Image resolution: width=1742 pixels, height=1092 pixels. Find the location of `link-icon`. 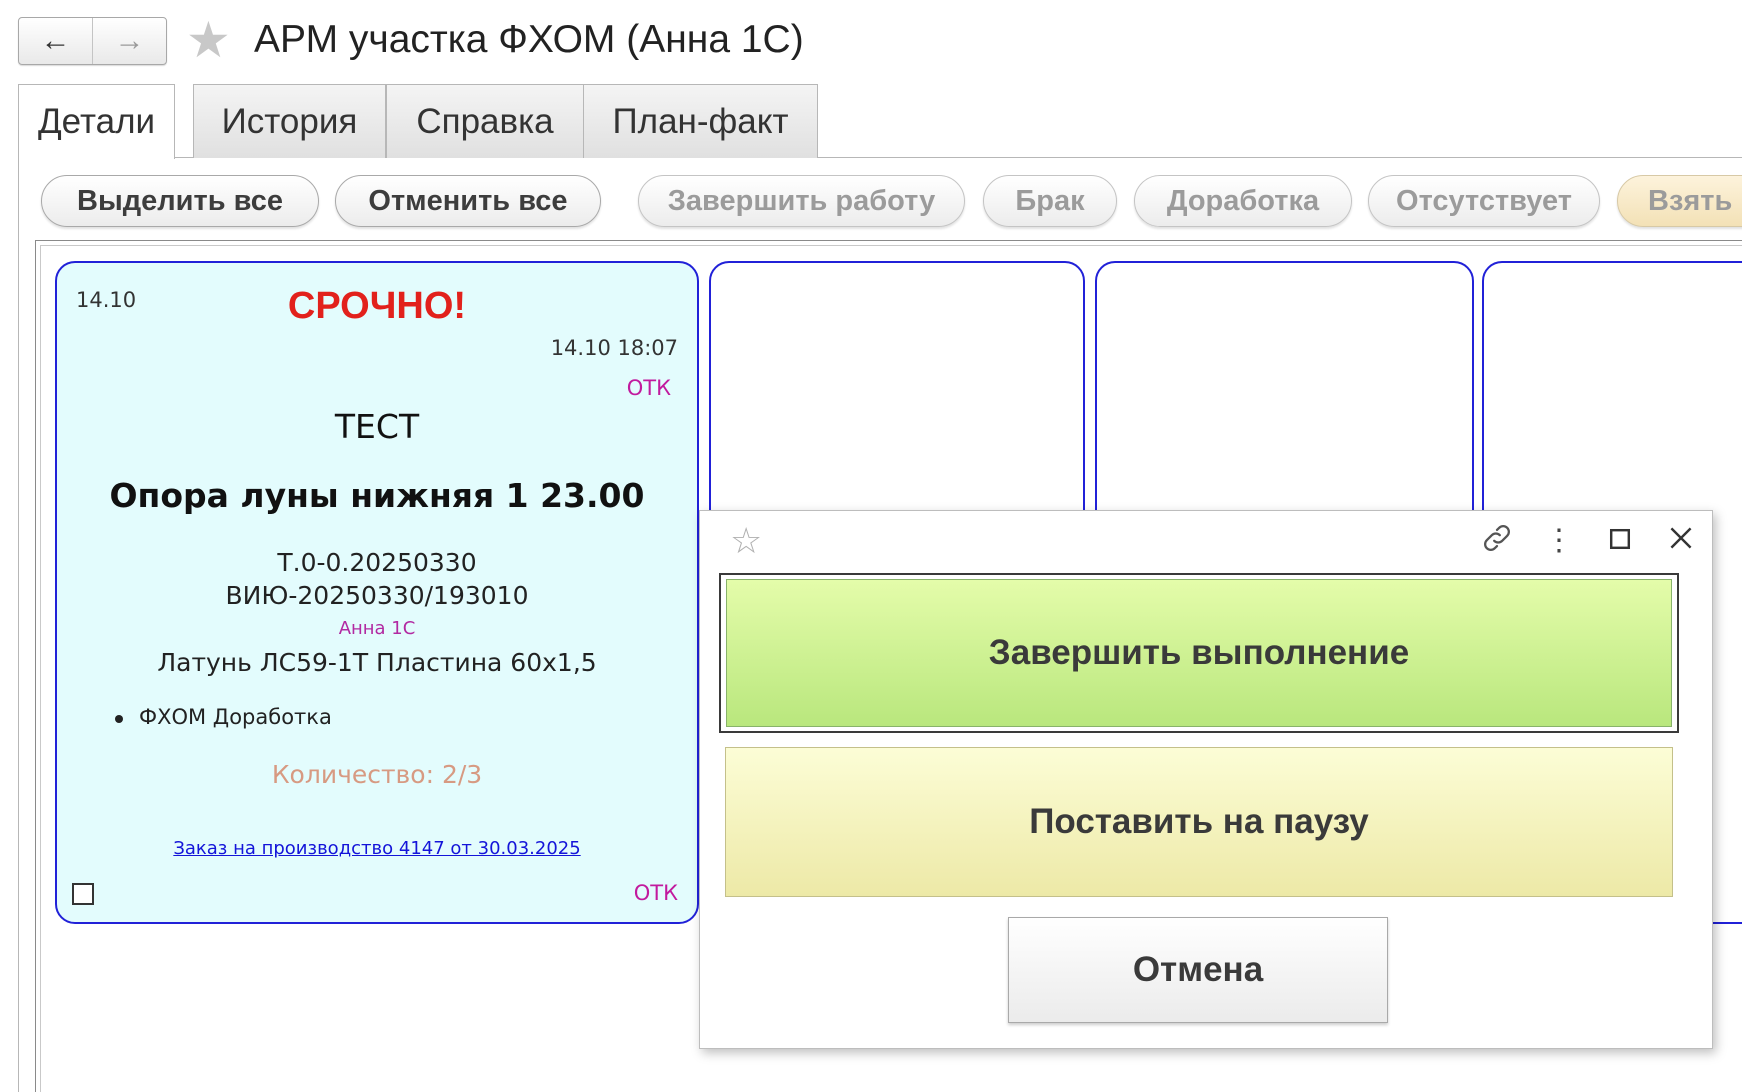

link-icon is located at coordinates (1497, 543).